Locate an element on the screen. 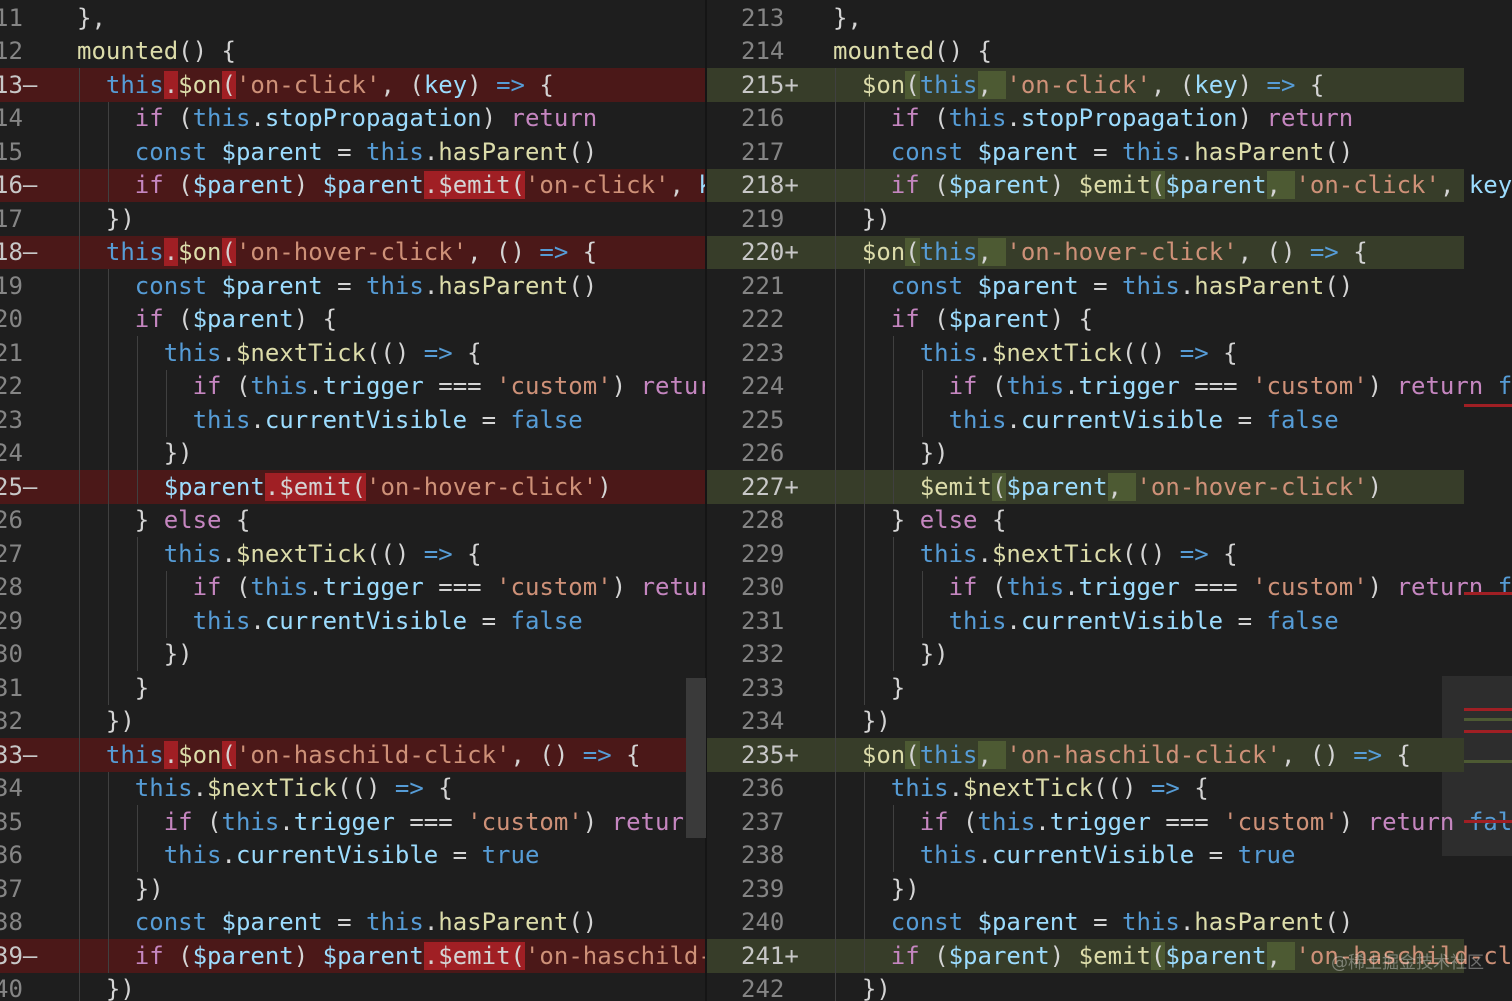 The image size is (1512, 1001). right-code-line: 229 this. $nextTick(() => { is located at coordinates (1109, 554).